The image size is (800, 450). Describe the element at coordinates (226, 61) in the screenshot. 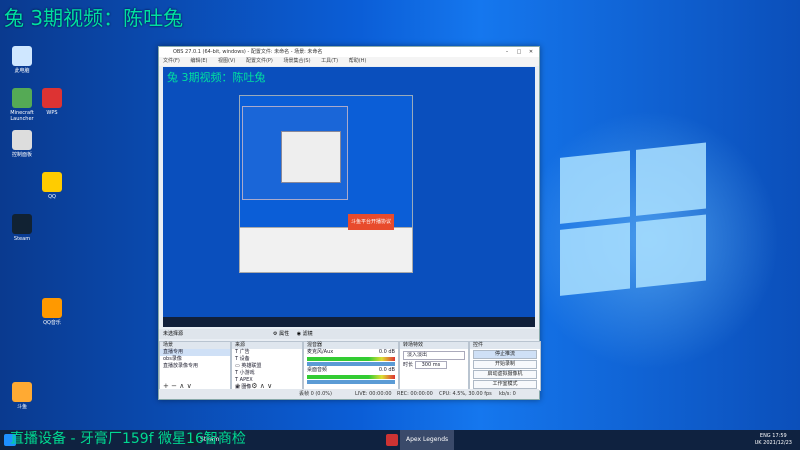

I see `menu-view: 视图(V)` at that location.